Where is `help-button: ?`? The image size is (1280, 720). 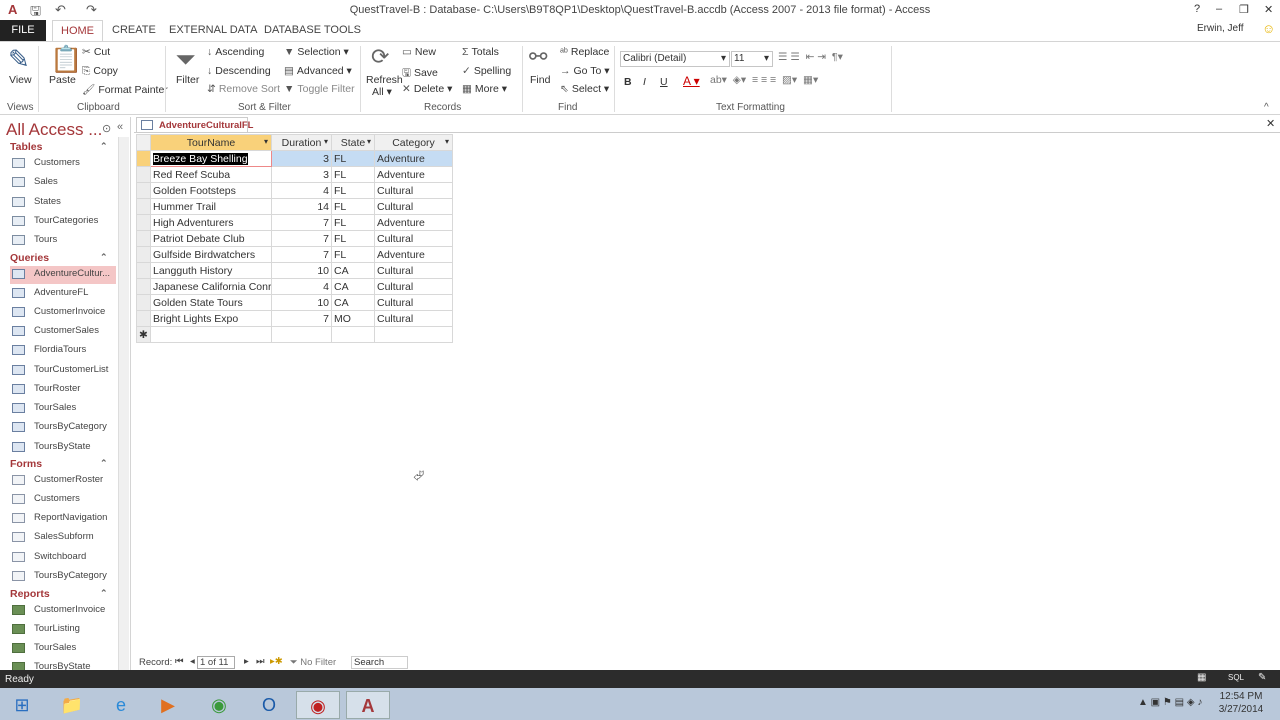 help-button: ? is located at coordinates (1197, 9).